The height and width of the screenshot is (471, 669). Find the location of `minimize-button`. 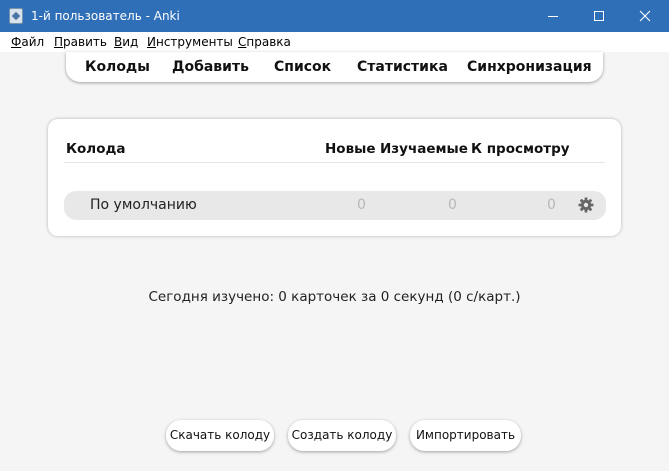

minimize-button is located at coordinates (553, 16).